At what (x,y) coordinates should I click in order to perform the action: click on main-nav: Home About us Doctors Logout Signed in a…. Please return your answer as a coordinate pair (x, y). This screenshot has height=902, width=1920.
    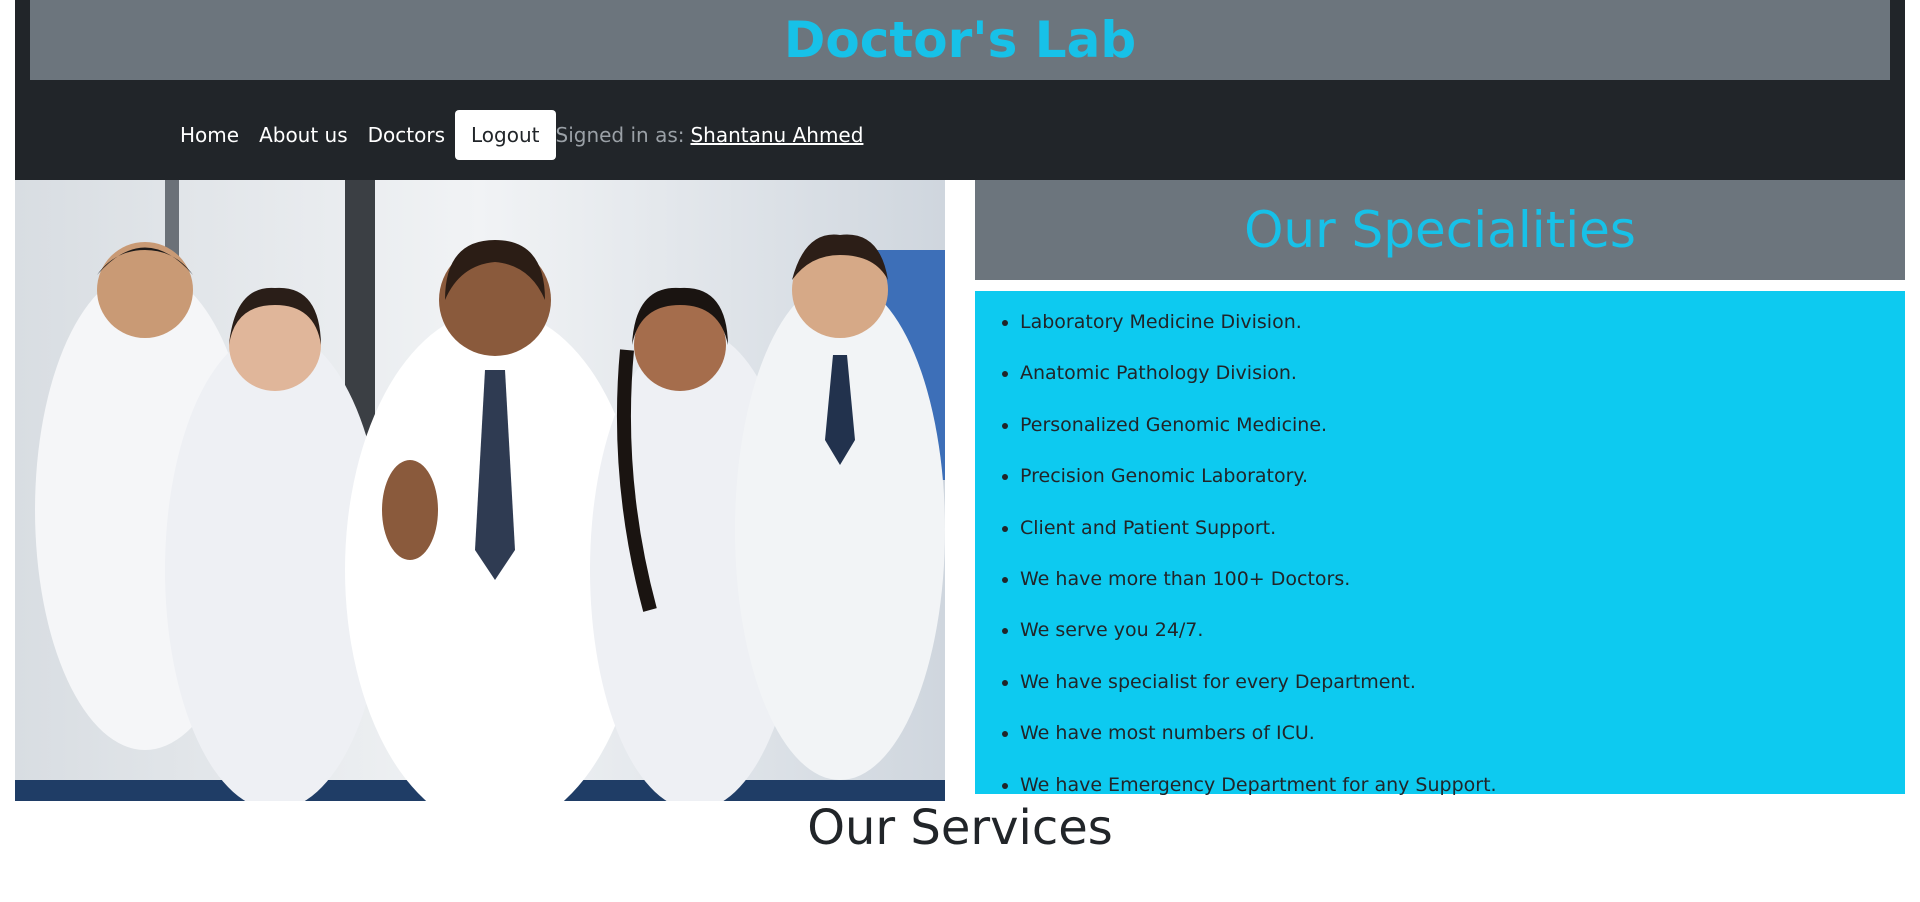
    Looking at the image, I should click on (516, 135).